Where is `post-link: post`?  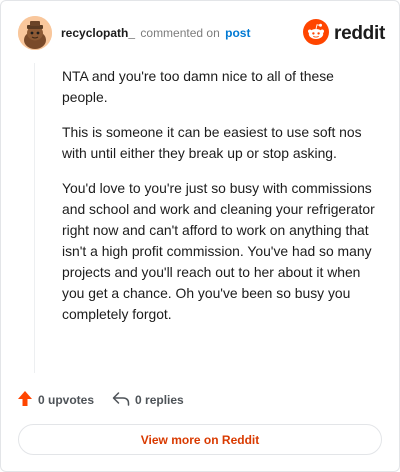
post-link: post is located at coordinates (237, 33).